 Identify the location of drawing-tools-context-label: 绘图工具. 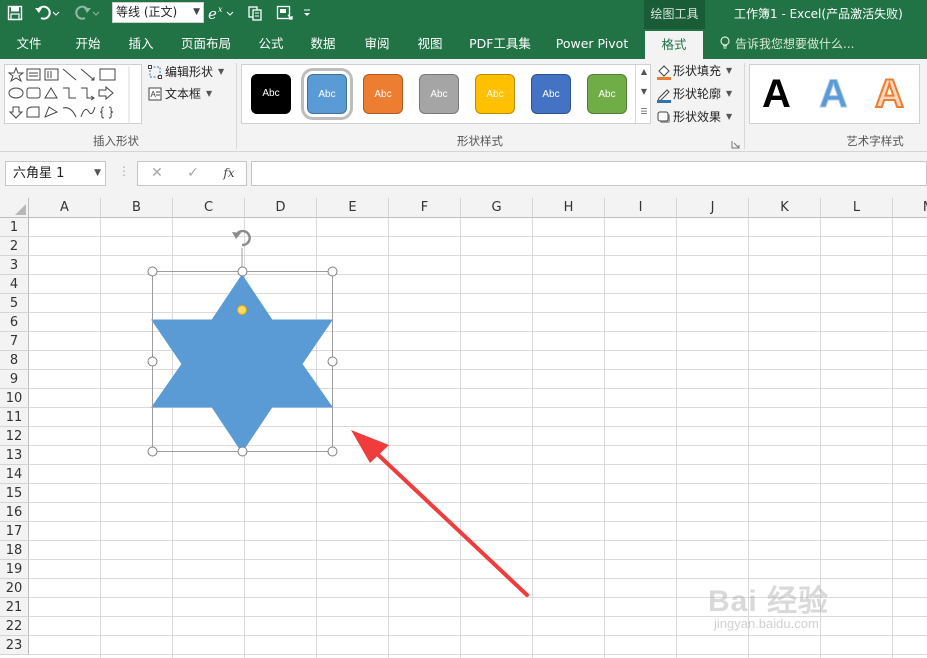
(674, 14).